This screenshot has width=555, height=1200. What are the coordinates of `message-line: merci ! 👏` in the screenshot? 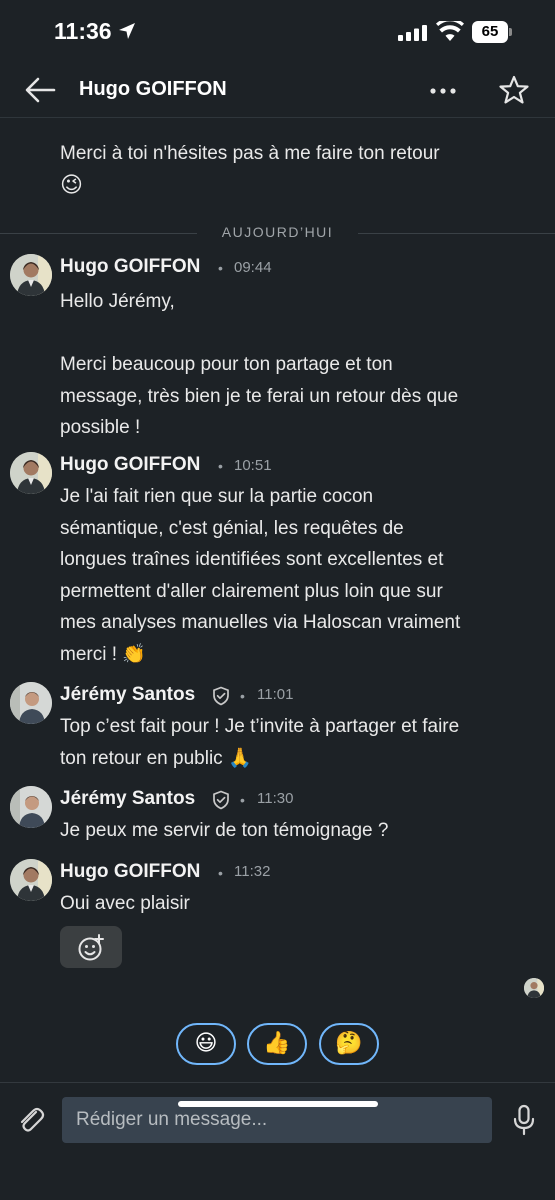 It's located at (103, 654).